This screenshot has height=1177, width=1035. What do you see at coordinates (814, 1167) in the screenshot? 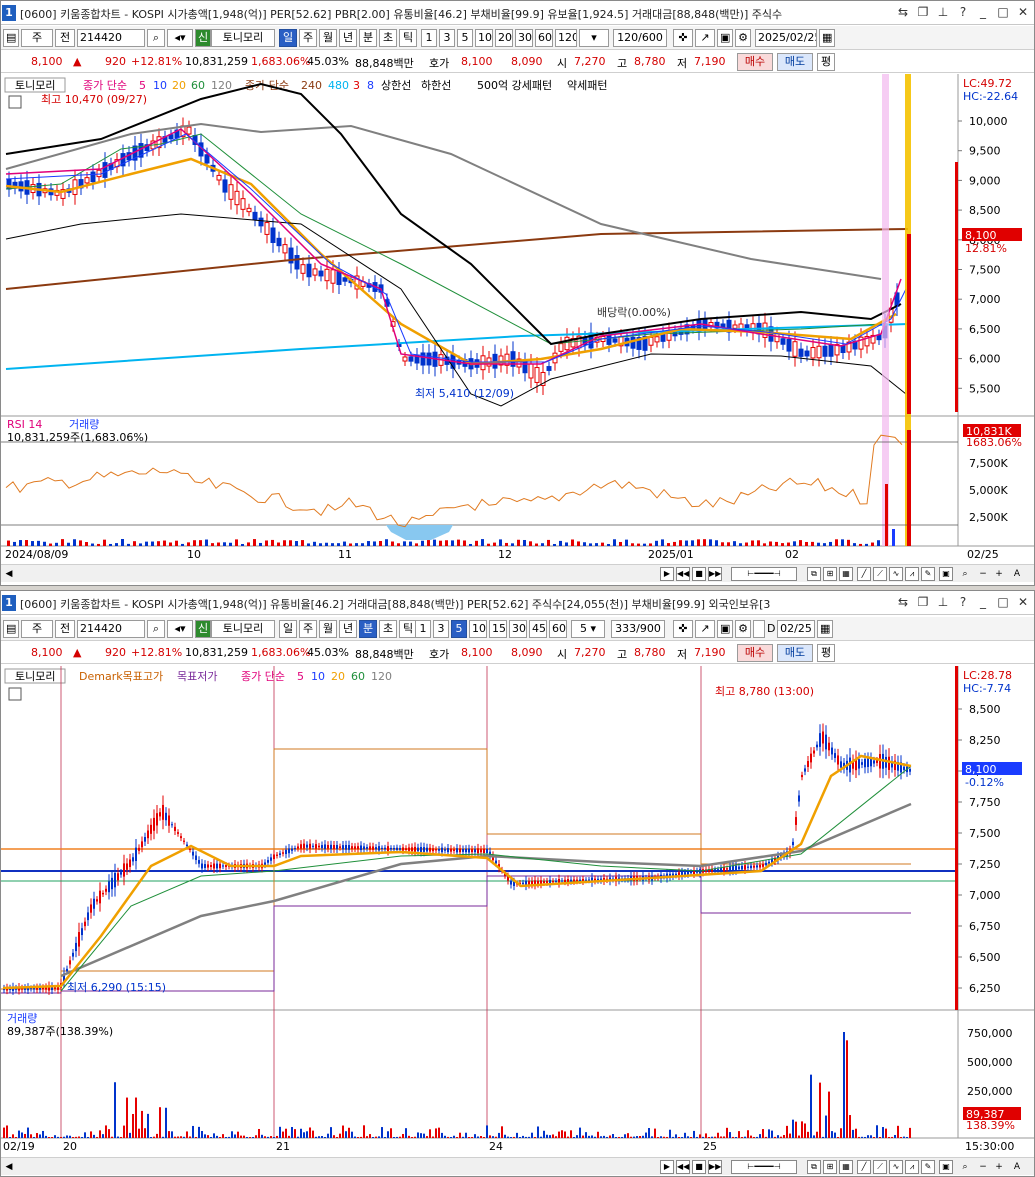
I see `copy-icon: ⧉` at bounding box center [814, 1167].